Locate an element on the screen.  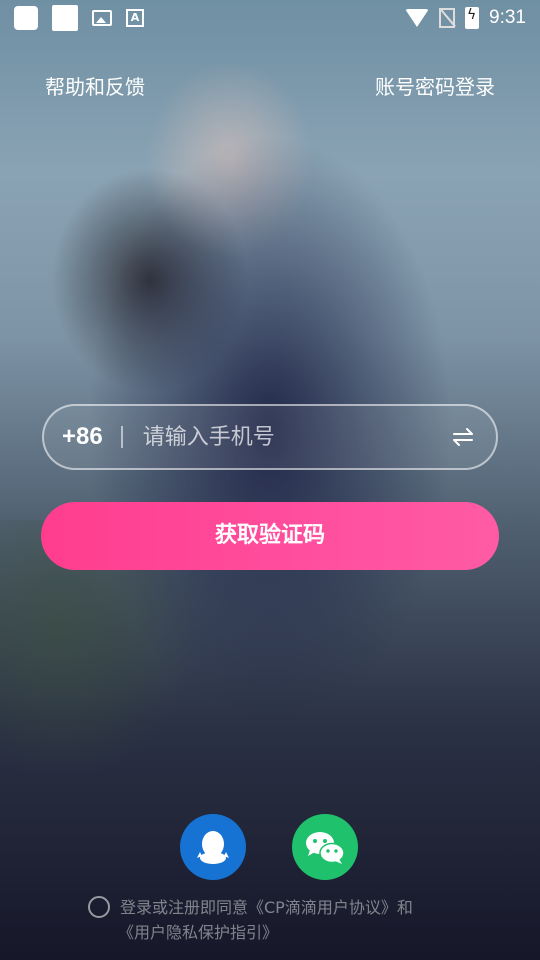
status-time: 9:31 is located at coordinates (507, 17).